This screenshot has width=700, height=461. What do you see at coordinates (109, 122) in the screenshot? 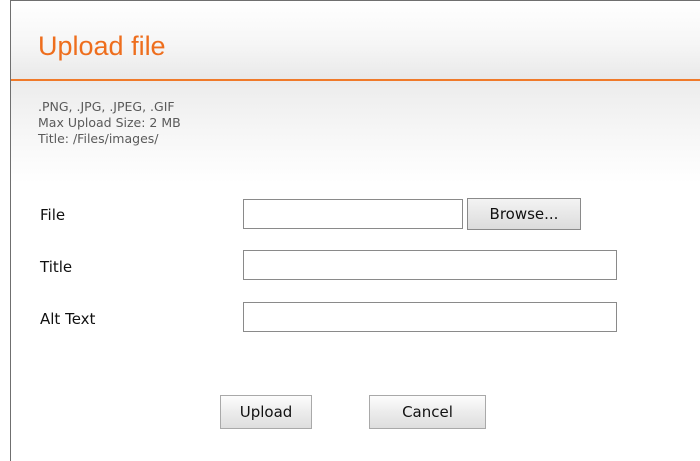
I see `max-upload-size-text: Max Upload Size: 2 MB` at bounding box center [109, 122].